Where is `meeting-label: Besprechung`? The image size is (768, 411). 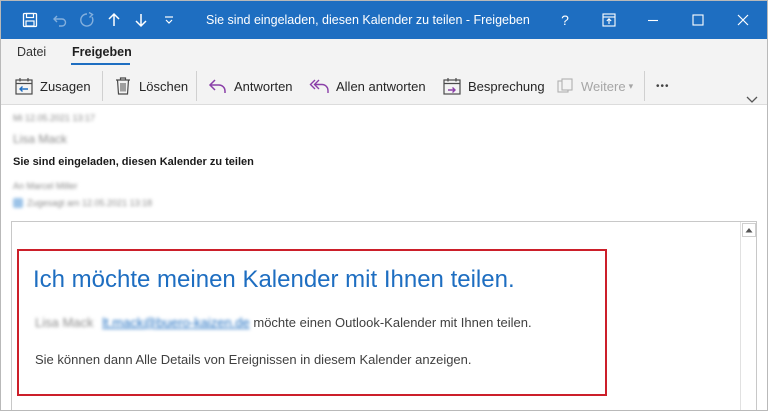
meeting-label: Besprechung is located at coordinates (506, 86).